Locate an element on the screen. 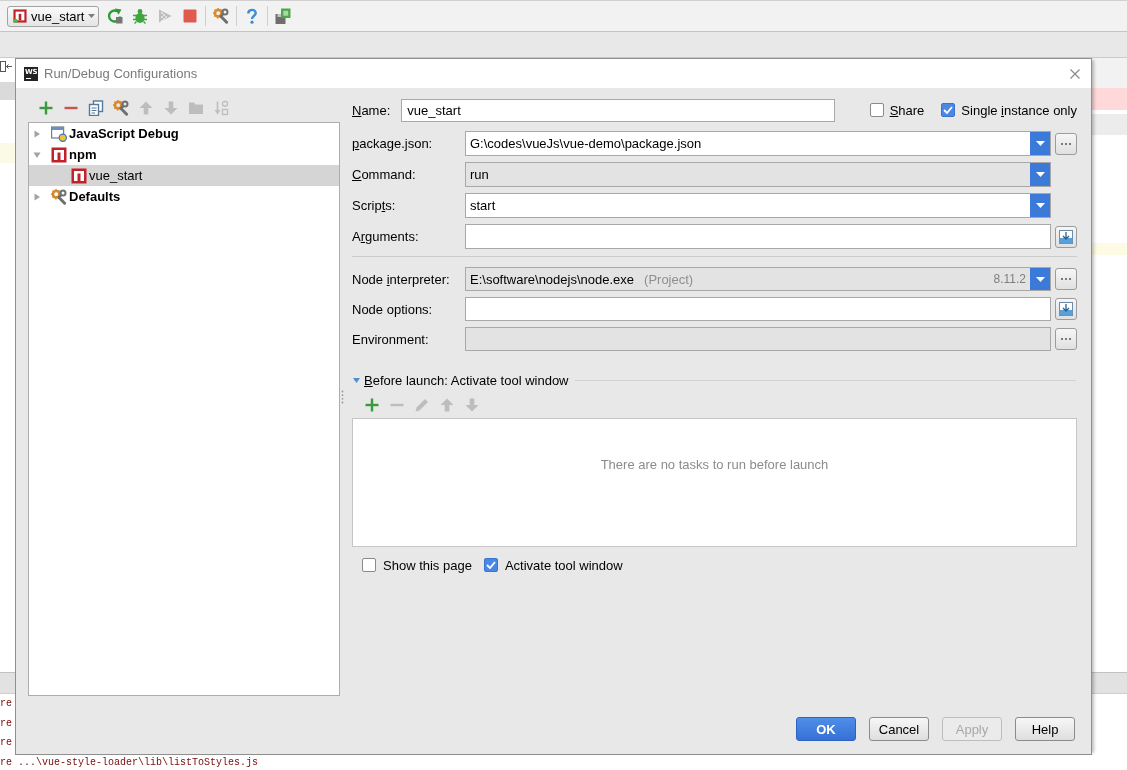  input-field: vue_start is located at coordinates (618, 110).